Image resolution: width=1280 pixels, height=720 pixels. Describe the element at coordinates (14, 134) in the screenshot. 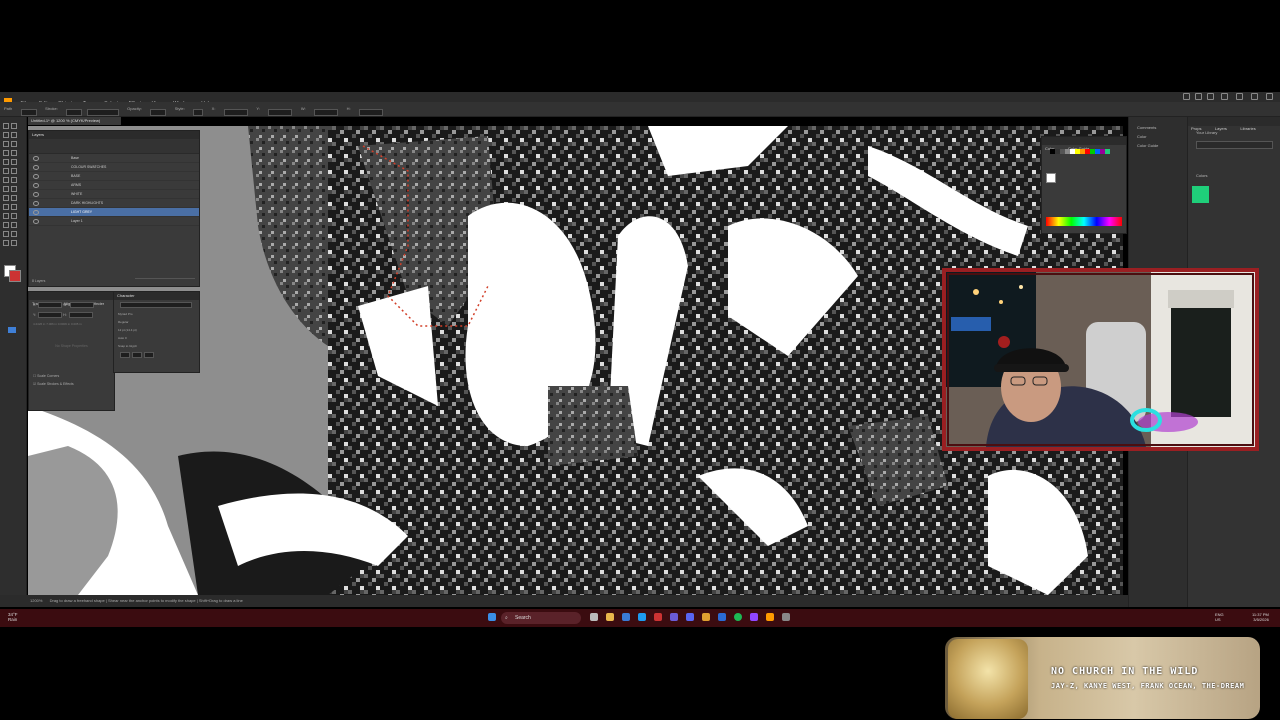

I see `curvature-tool-icon` at that location.